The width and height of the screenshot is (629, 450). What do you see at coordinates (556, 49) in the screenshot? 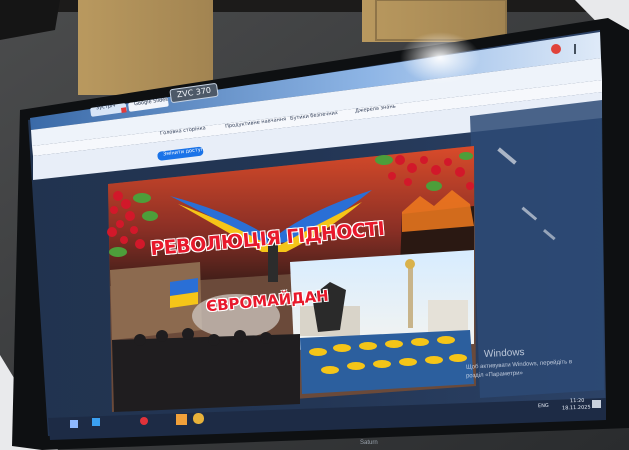
I see `profile-avatar` at bounding box center [556, 49].